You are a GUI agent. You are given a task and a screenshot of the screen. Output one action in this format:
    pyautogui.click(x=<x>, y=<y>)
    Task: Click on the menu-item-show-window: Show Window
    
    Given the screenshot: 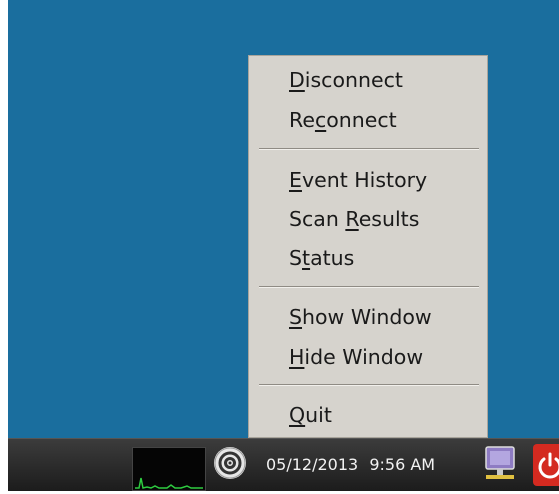 What is the action you would take?
    pyautogui.click(x=360, y=317)
    